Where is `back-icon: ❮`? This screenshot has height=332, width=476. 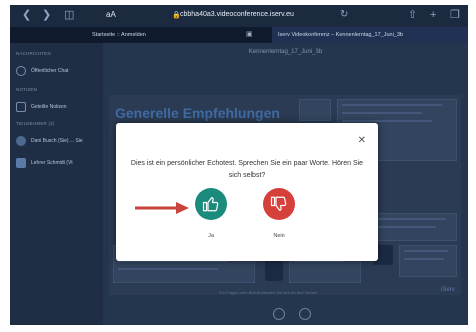
back-icon: ❮ is located at coordinates (26, 15).